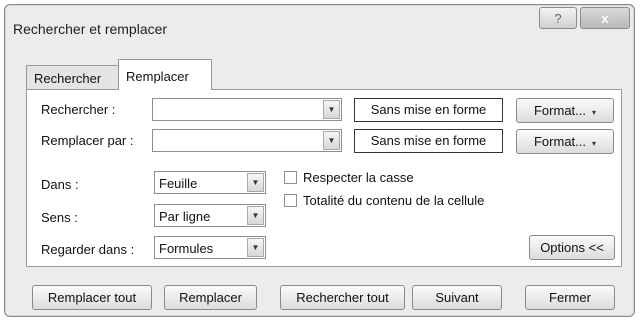 The width and height of the screenshot is (641, 322). I want to click on replace-all-button: Remplacer tout, so click(92, 297).